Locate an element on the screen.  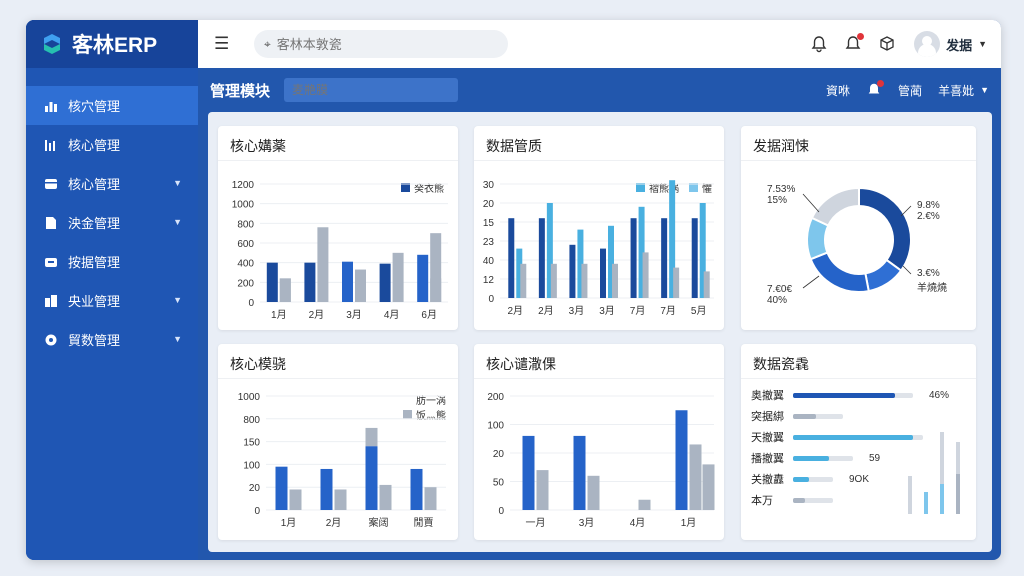
x-tick-label: 5月 is located at coordinates (699, 311).